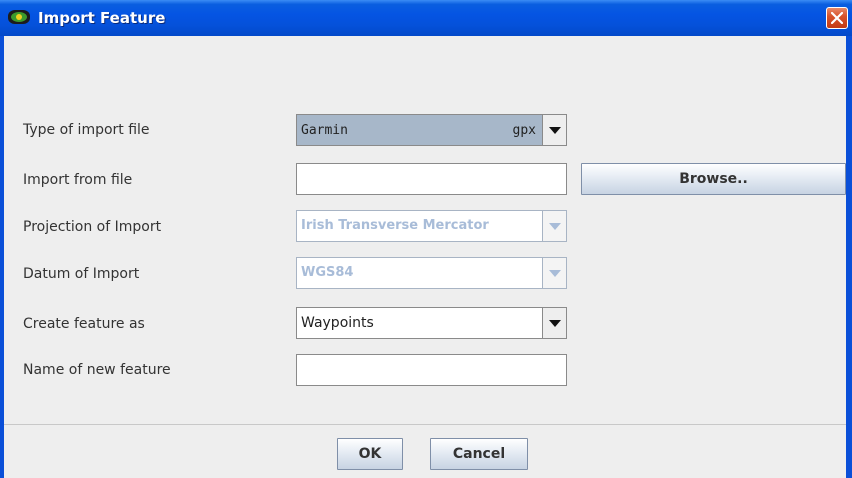 The width and height of the screenshot is (852, 478). I want to click on import-type-select: Garmin gpx, so click(431, 130).